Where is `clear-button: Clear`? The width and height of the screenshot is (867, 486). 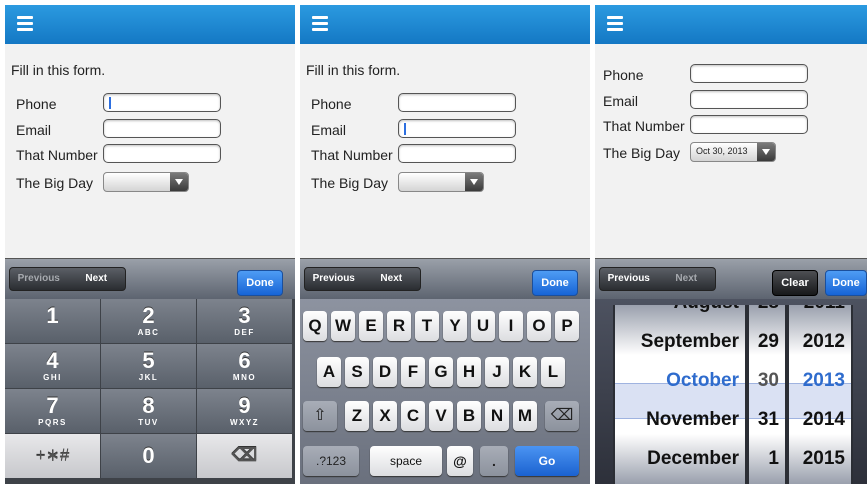 clear-button: Clear is located at coordinates (795, 283).